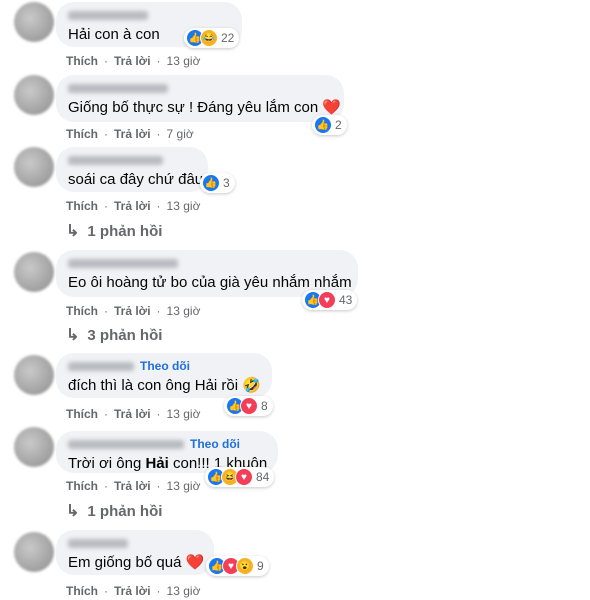 The width and height of the screenshot is (590, 600). I want to click on reaction-count: 3, so click(226, 183).